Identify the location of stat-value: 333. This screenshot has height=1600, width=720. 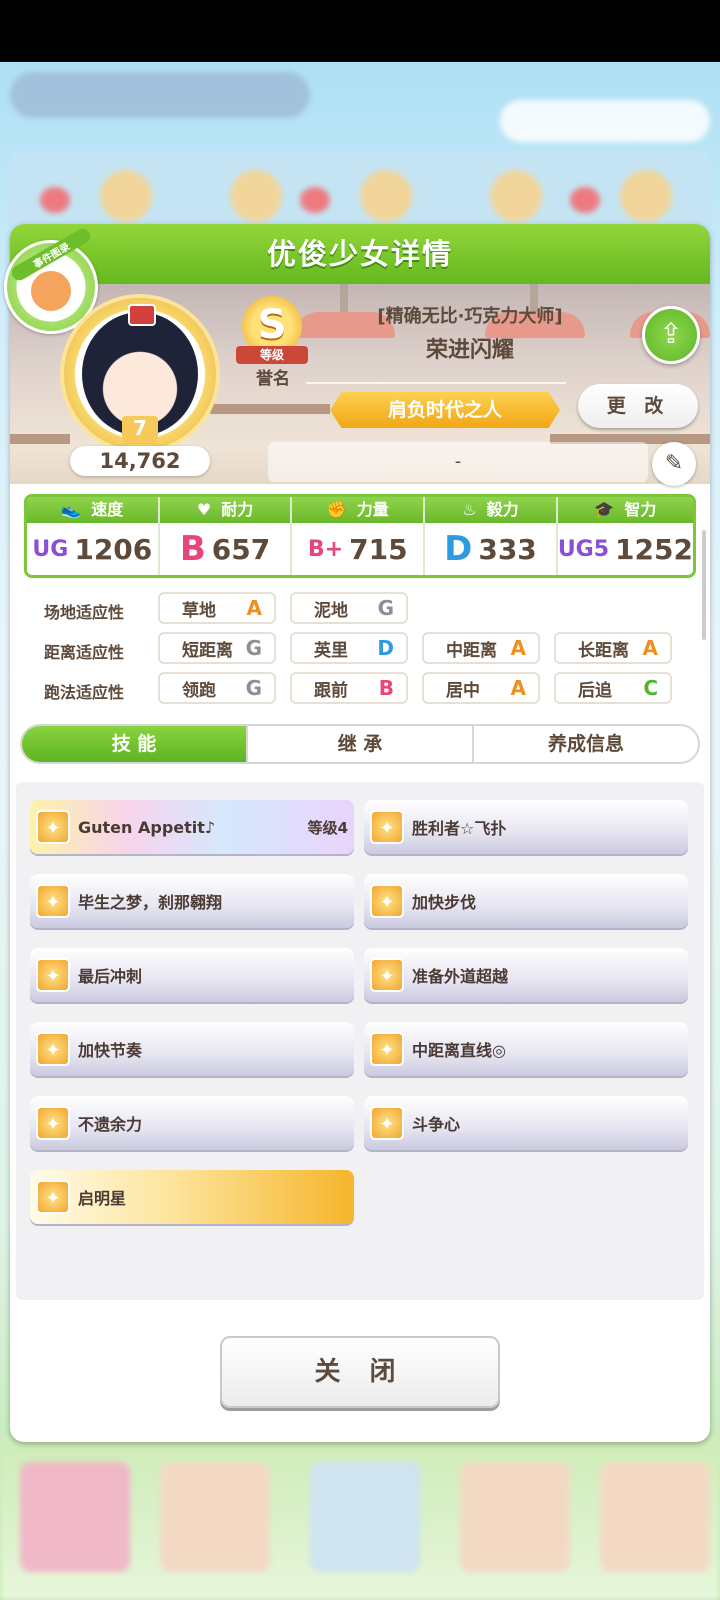
(507, 549).